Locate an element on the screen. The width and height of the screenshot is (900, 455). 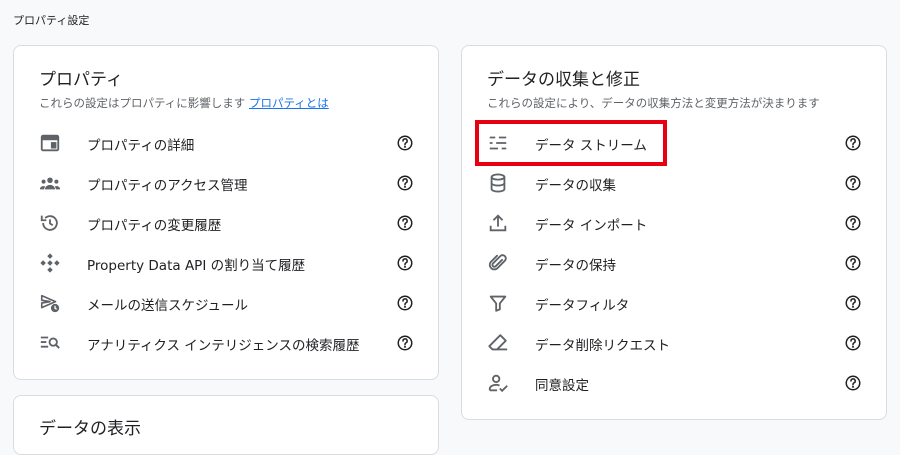
menu-item-label: 同意設定 is located at coordinates (562, 386).